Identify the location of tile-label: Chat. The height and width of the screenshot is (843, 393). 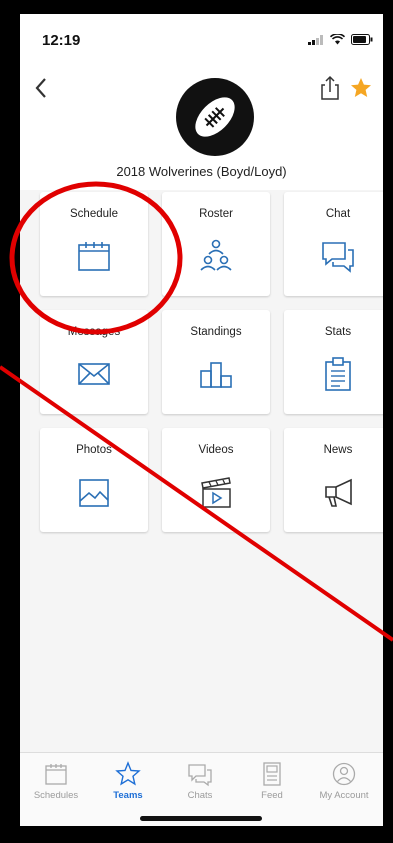
(338, 214).